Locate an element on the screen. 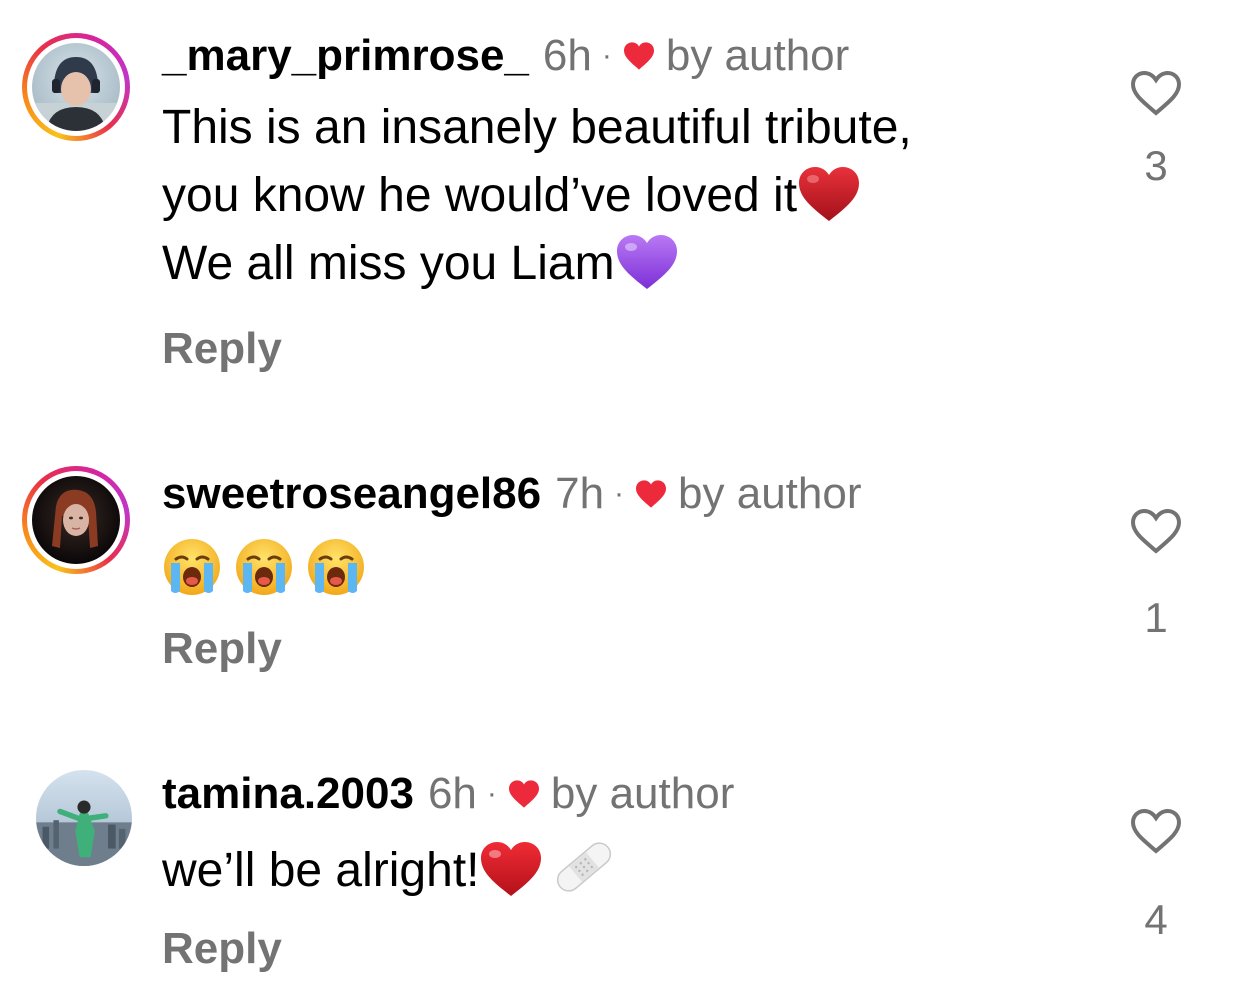  like-count: 3 is located at coordinates (1156, 165).